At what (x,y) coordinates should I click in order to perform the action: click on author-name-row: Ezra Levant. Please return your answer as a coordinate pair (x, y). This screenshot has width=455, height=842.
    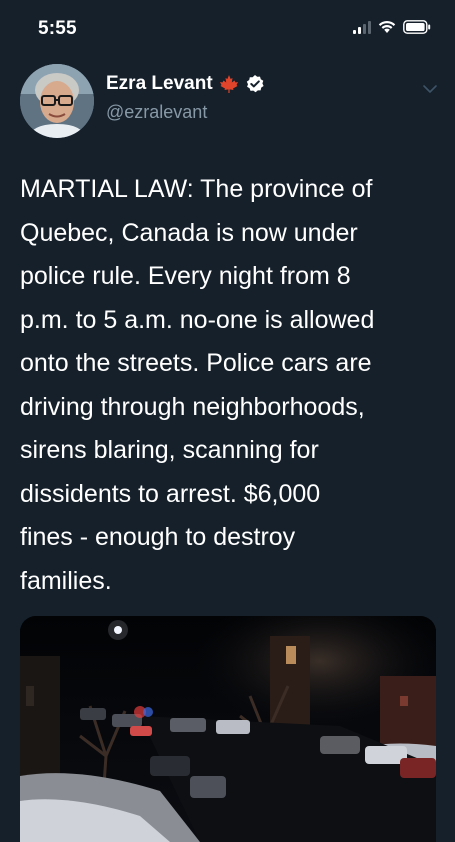
    Looking at the image, I should click on (185, 84).